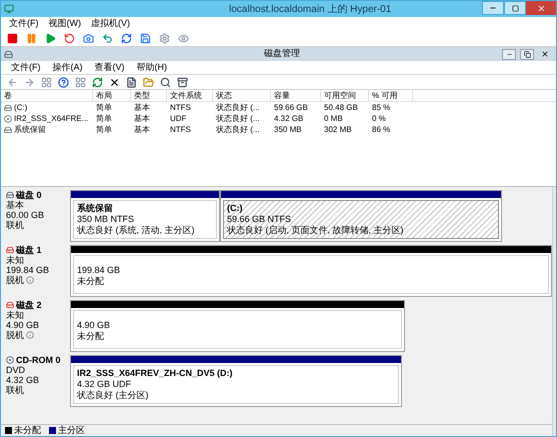 The image size is (557, 437). Describe the element at coordinates (23, 325) in the screenshot. I see `disk-size: 4.90 GB` at that location.